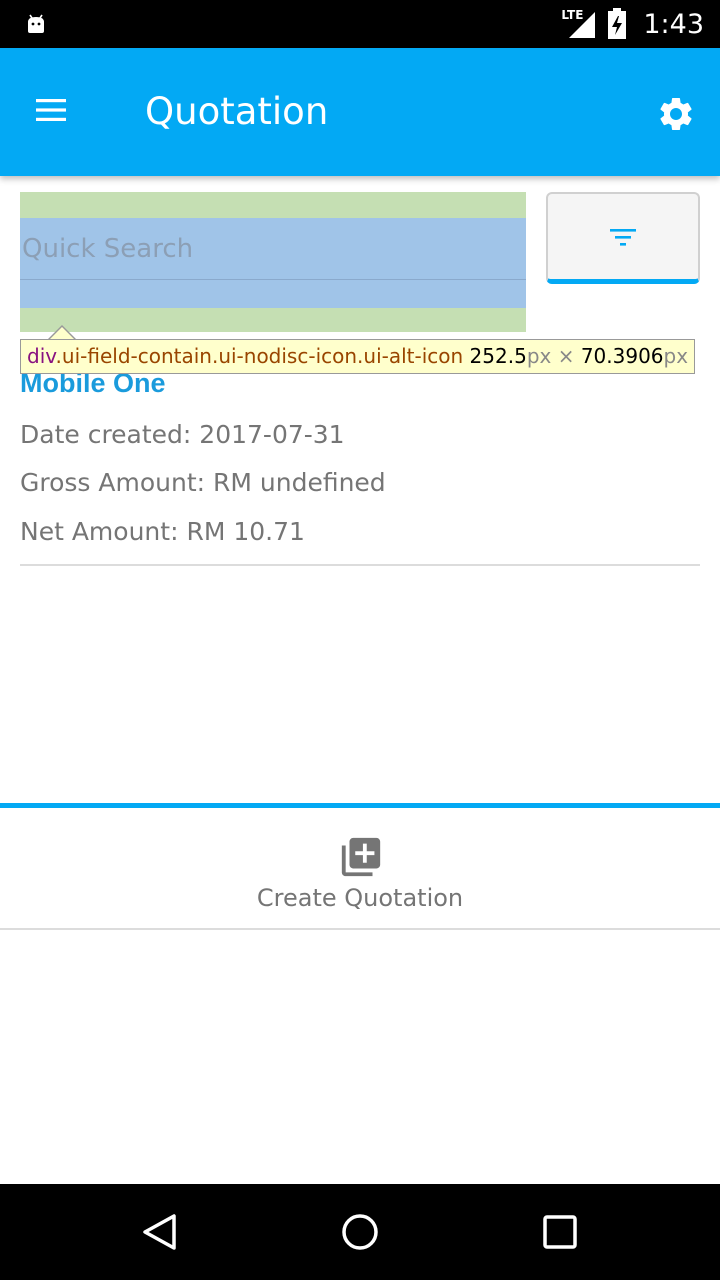 The image size is (720, 1280). What do you see at coordinates (560, 1232) in the screenshot?
I see `recent-apps-icon` at bounding box center [560, 1232].